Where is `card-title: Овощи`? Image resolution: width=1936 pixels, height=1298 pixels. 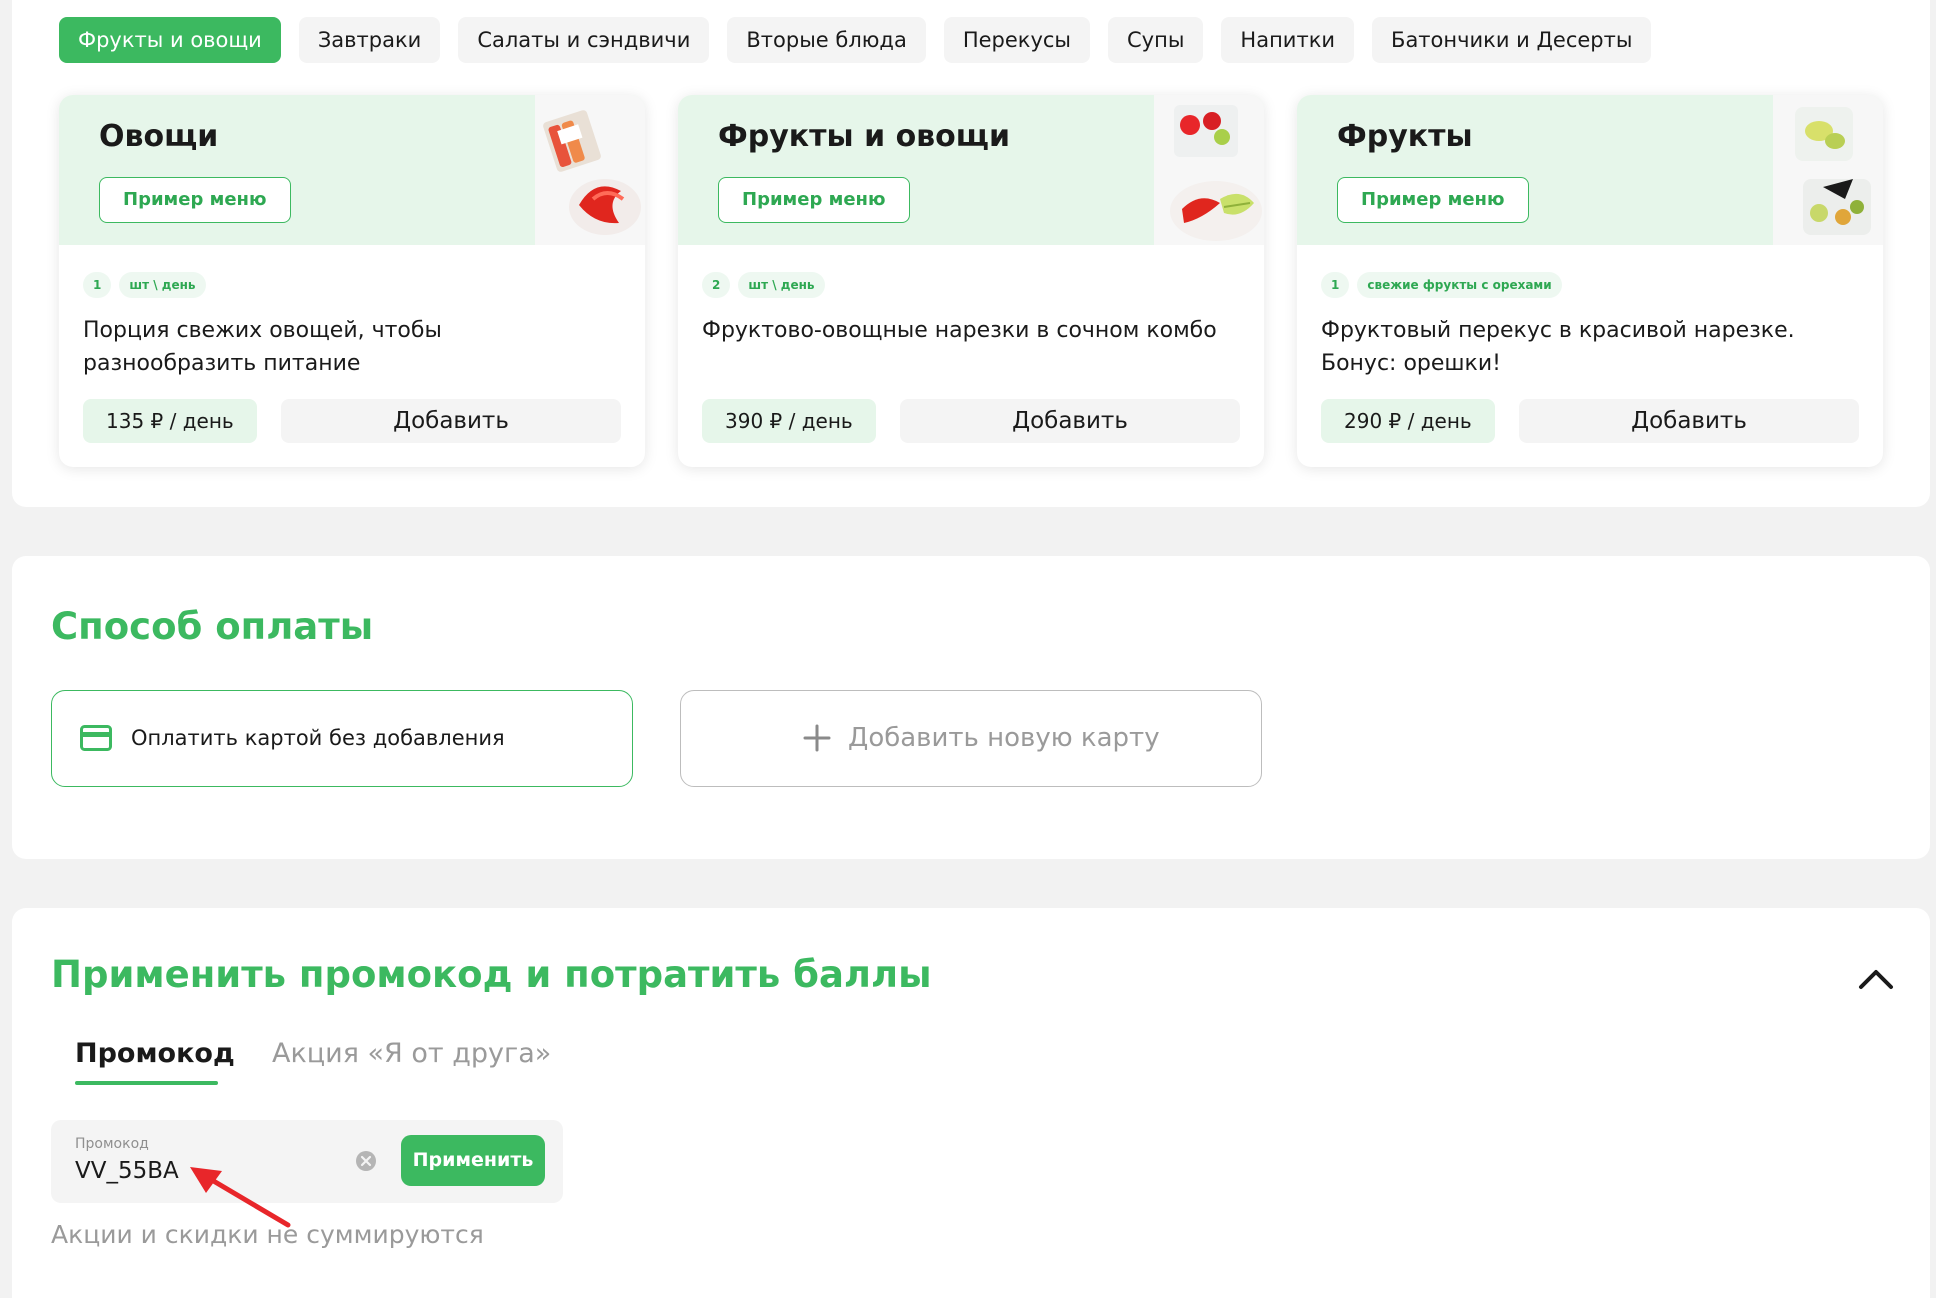 card-title: Овощи is located at coordinates (159, 136).